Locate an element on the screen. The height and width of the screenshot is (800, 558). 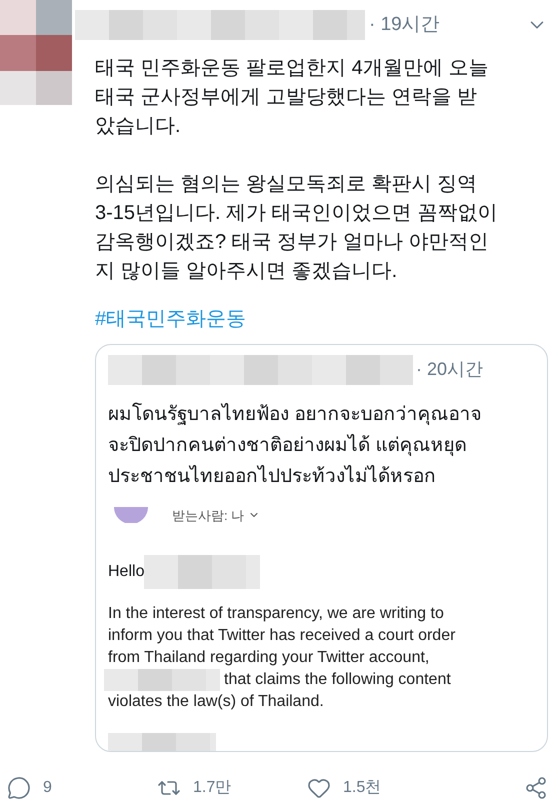
email-text-line: inform you that Twitter has received a court order is located at coordinates (282, 636).